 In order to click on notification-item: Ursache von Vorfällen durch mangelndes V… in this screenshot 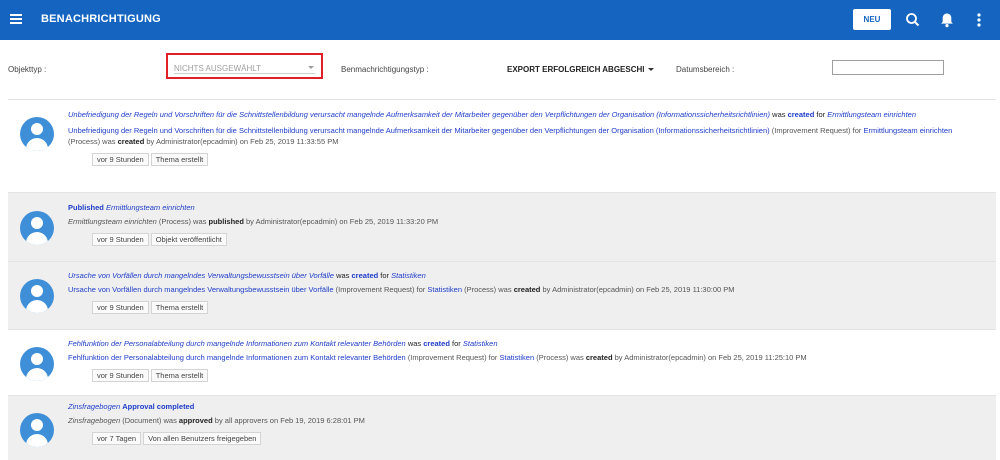, I will do `click(502, 295)`.